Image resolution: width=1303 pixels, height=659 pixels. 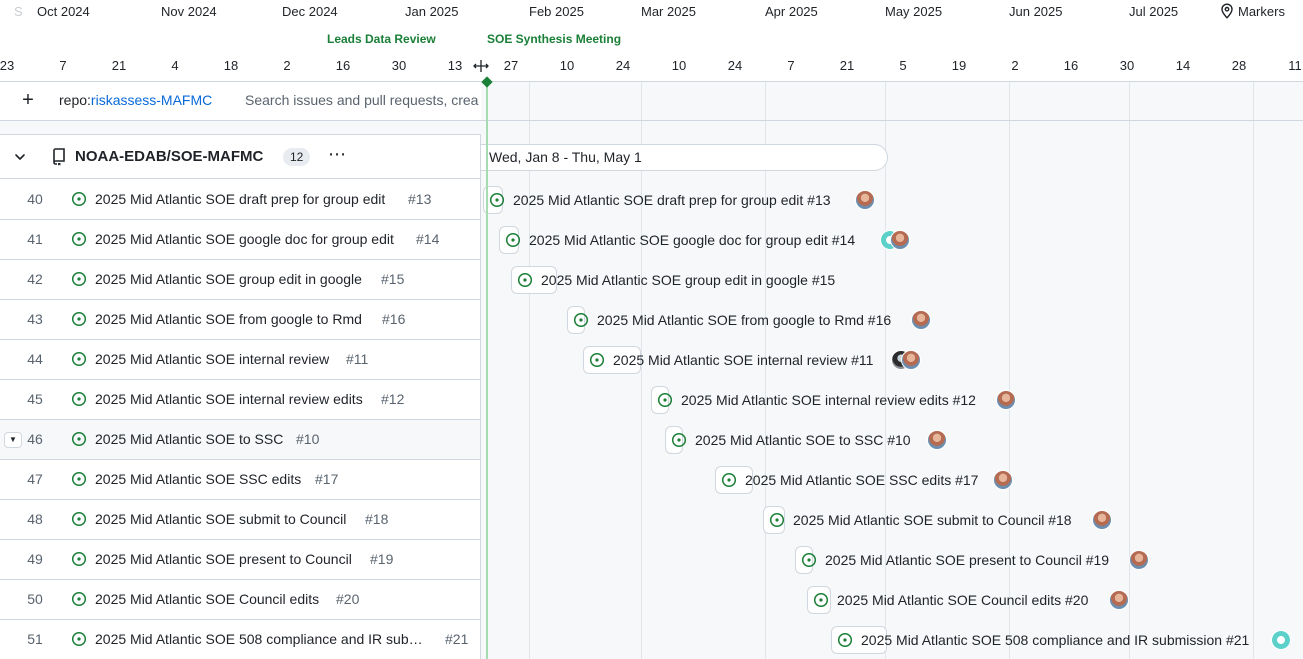 I want to click on pane-divider, so click(x=480, y=397).